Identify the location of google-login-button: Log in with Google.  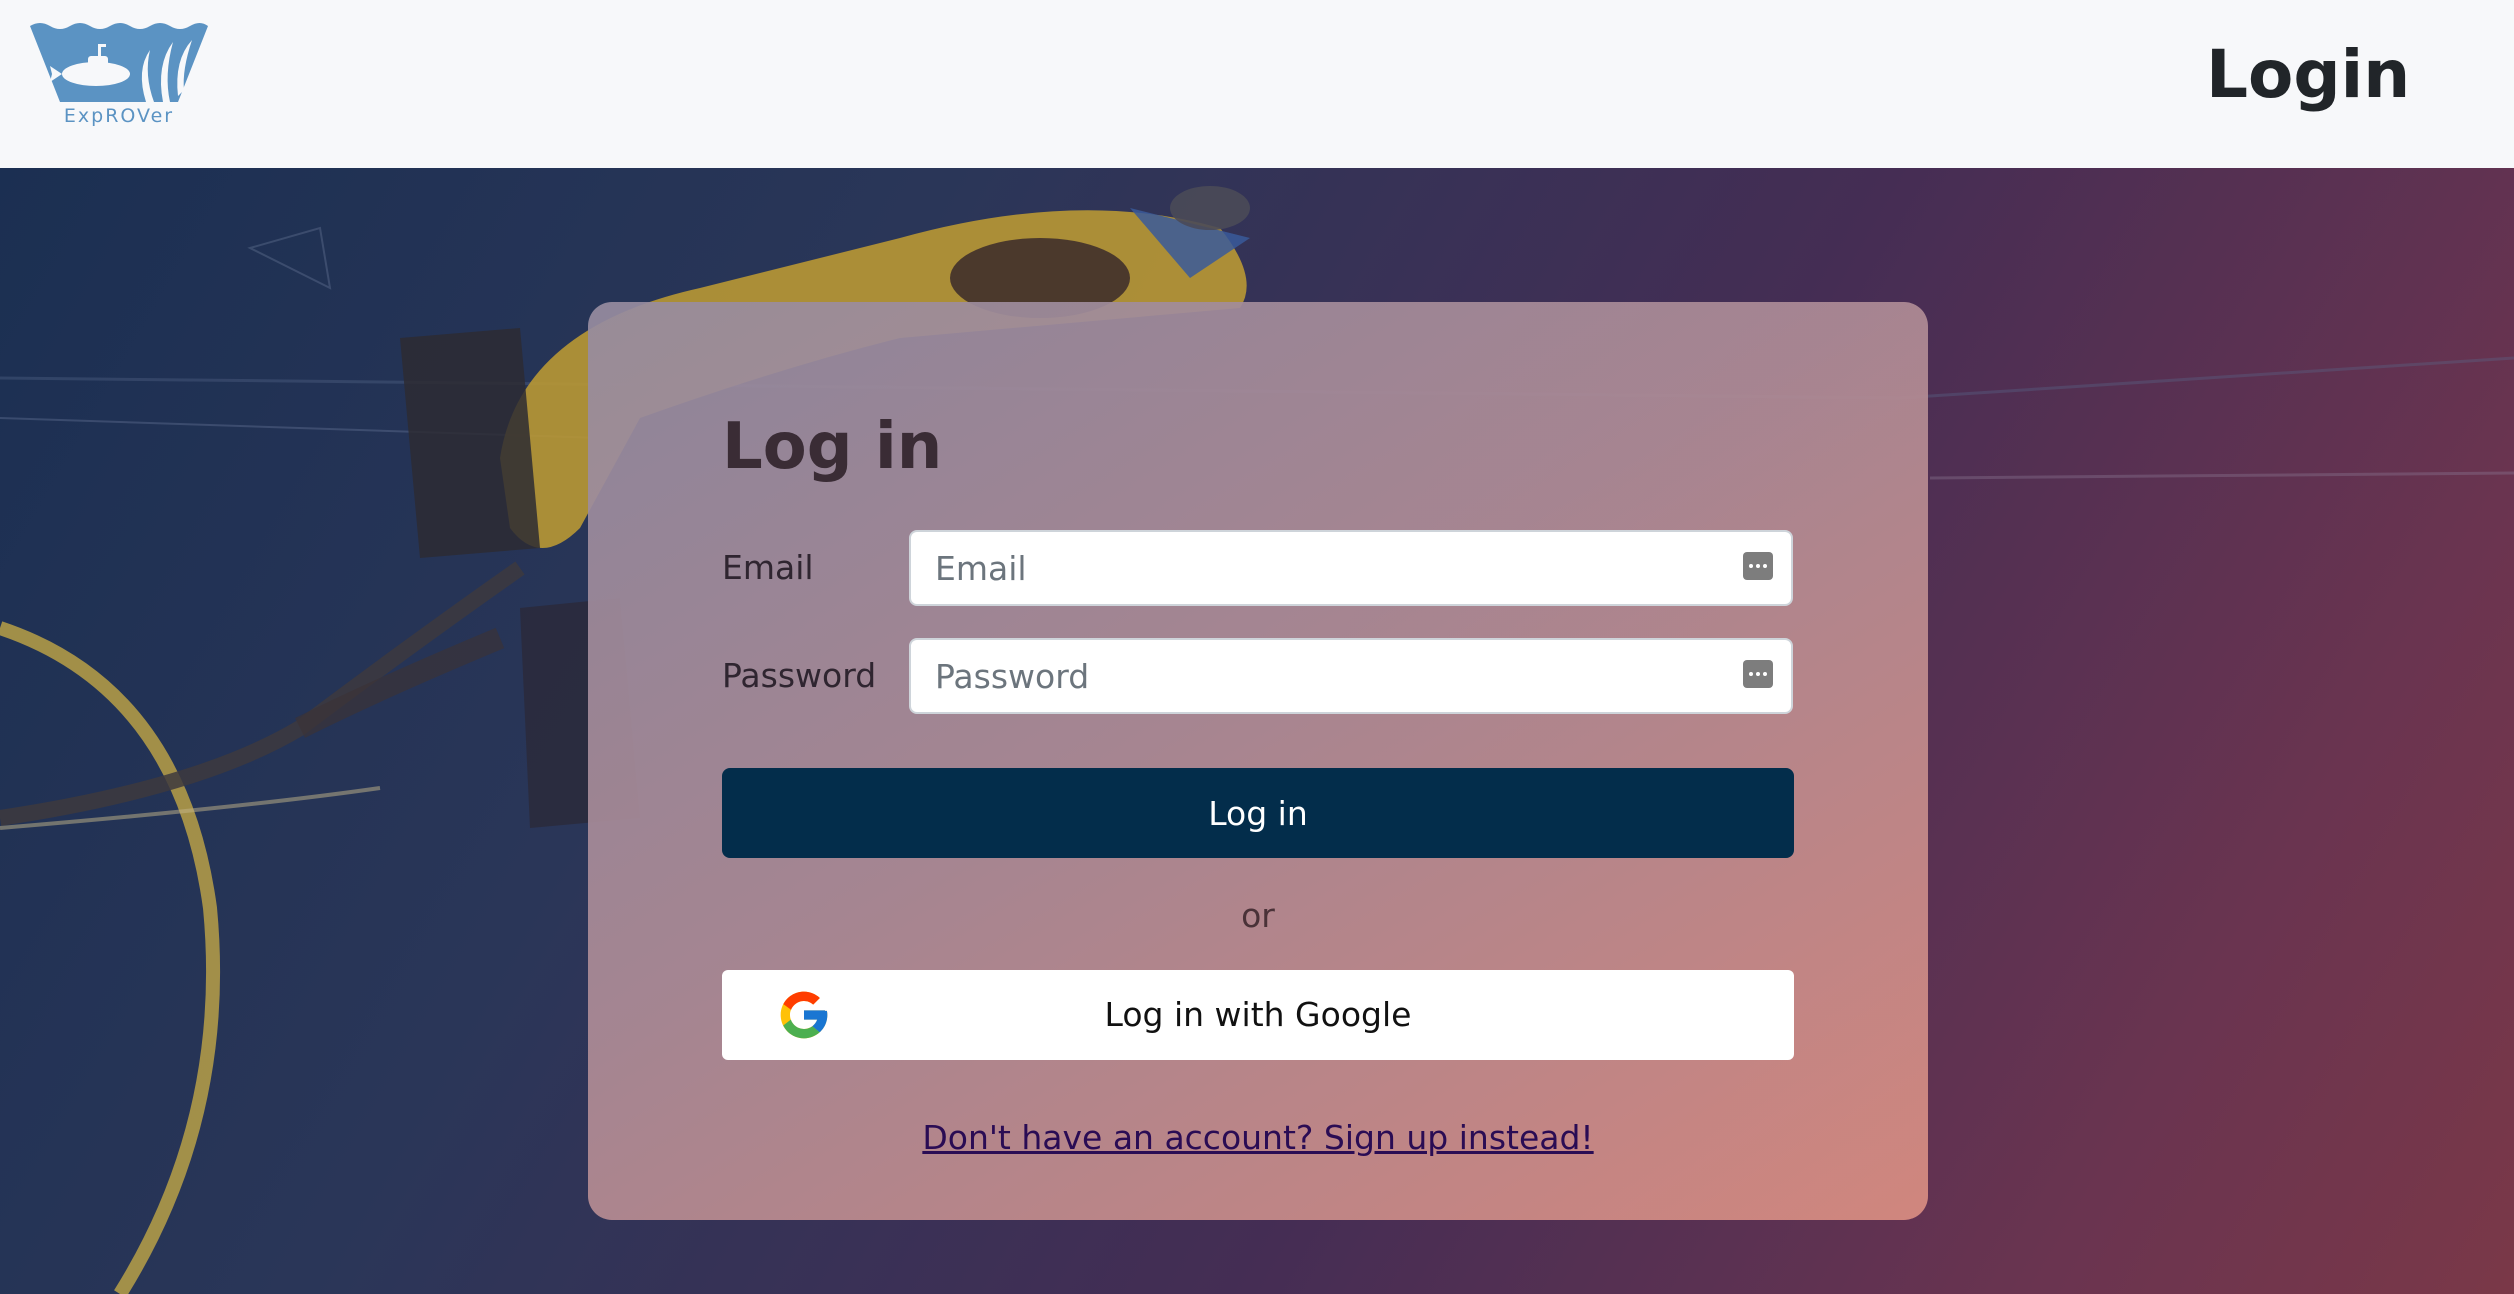
(1258, 1015).